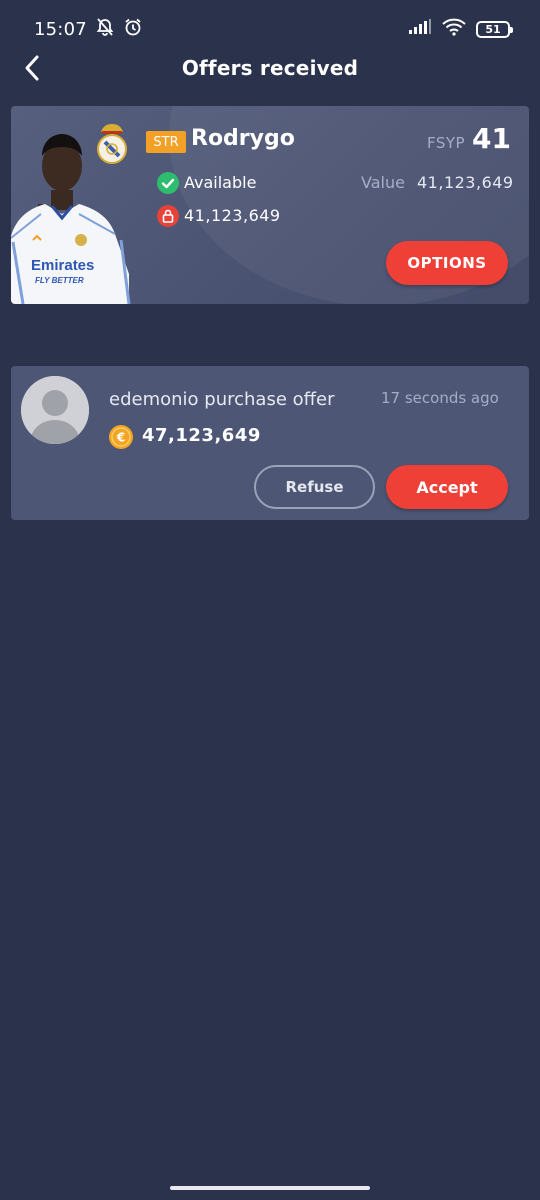 This screenshot has height=1200, width=540. Describe the element at coordinates (383, 182) in the screenshot. I see `value-label: Value` at that location.